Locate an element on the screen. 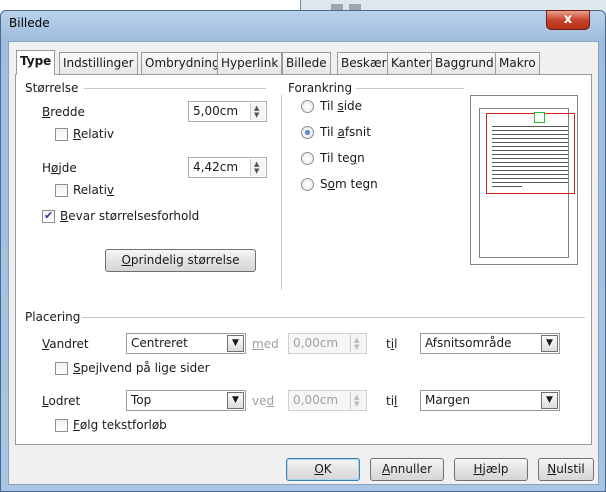  tab-baggrund: Baggrund is located at coordinates (464, 63).